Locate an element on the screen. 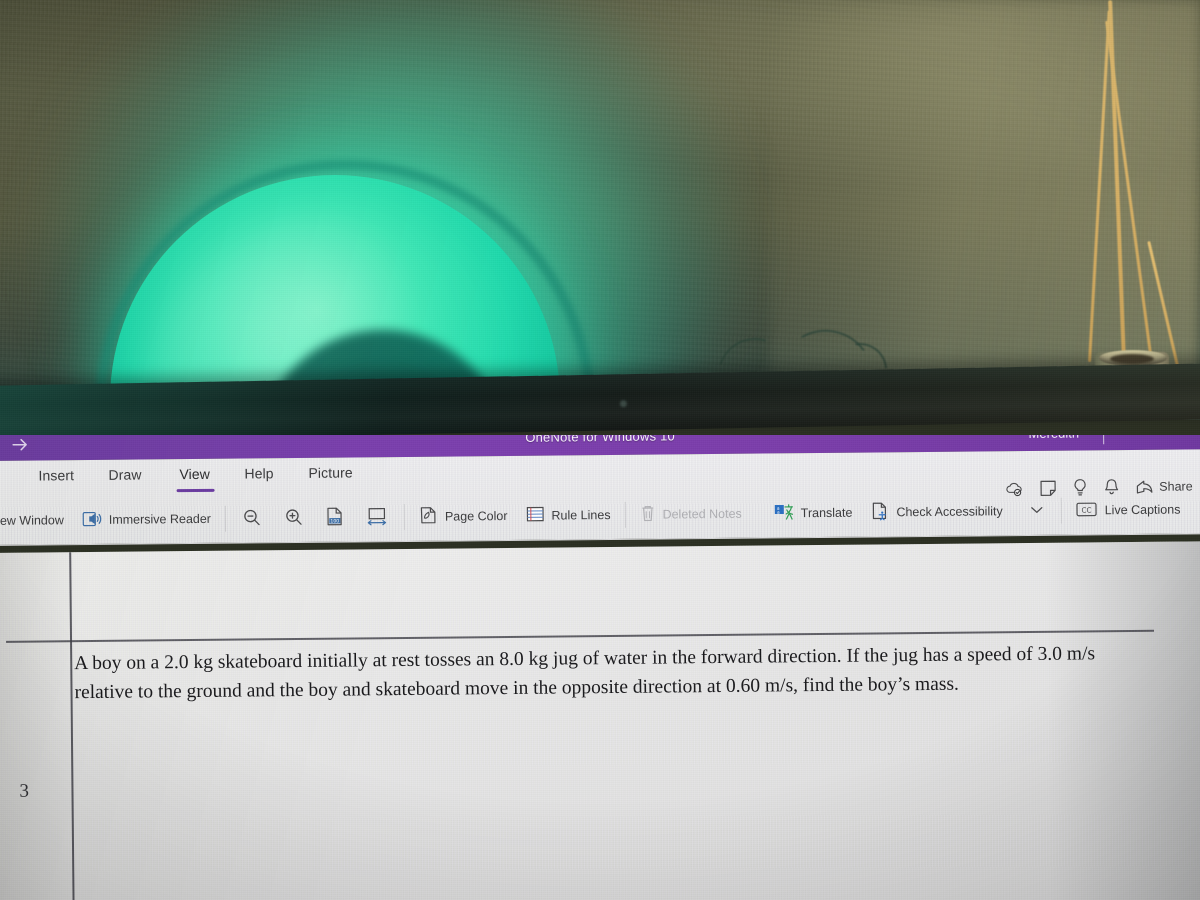 Image resolution: width=1200 pixels, height=900 pixels. immersive-reader-button: Immersive Reader is located at coordinates (146, 519).